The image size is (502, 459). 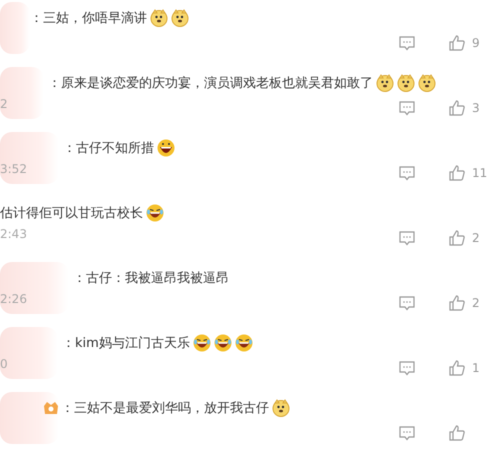 What do you see at coordinates (151, 278) in the screenshot?
I see `comment-text: ：古仔：我被逼昂我被逼昂` at bounding box center [151, 278].